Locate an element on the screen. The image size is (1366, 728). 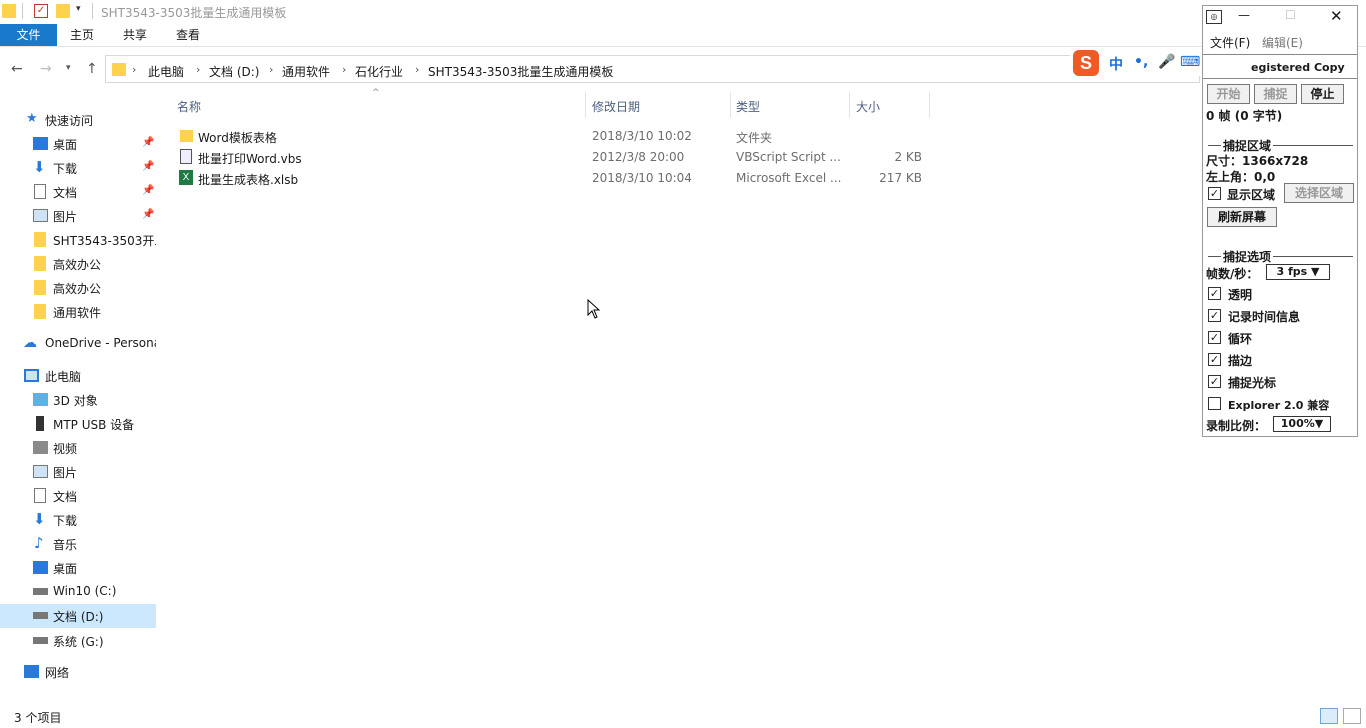
large-icons-view-icon is located at coordinates (1352, 716).